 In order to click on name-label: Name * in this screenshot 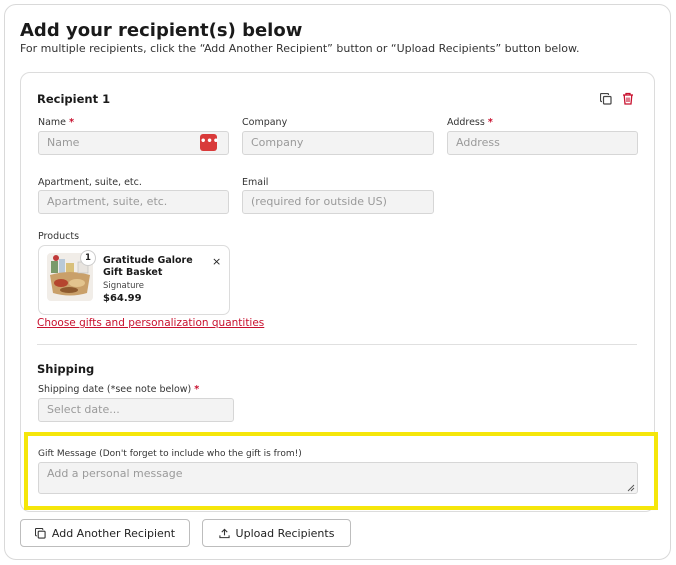, I will do `click(56, 122)`.